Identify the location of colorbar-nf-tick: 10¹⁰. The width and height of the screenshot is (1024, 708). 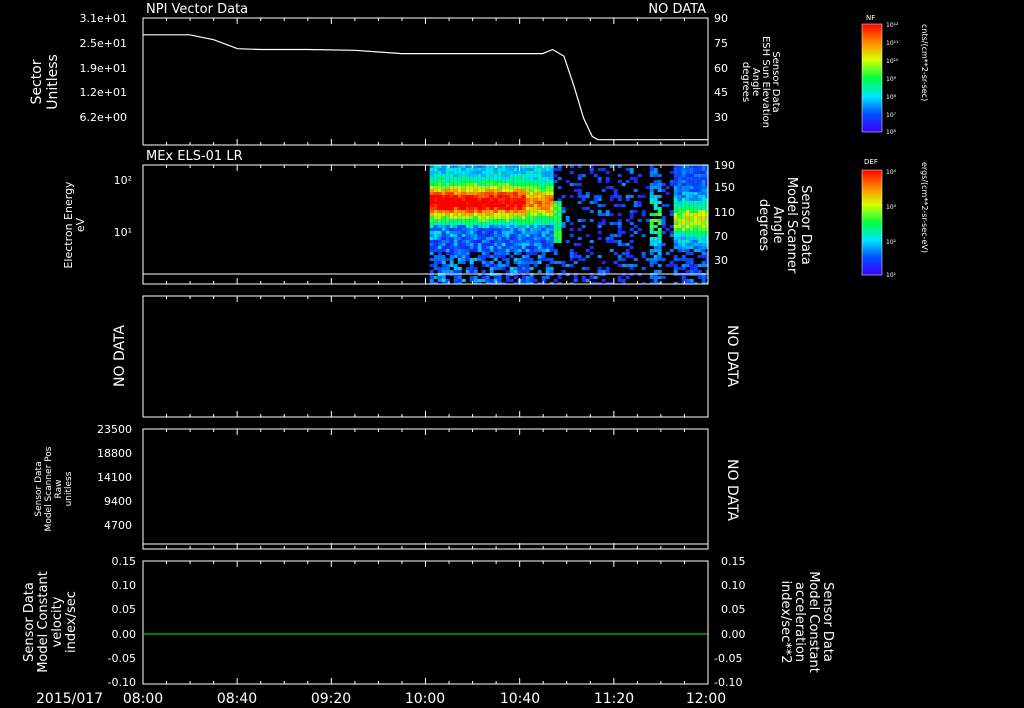
(892, 61).